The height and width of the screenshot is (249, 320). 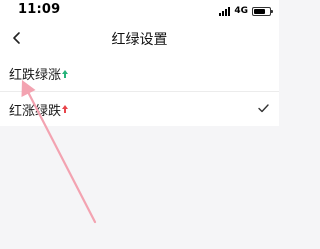 What do you see at coordinates (139, 73) in the screenshot?
I see `option-red-down-green-up: 红跌绿涨` at bounding box center [139, 73].